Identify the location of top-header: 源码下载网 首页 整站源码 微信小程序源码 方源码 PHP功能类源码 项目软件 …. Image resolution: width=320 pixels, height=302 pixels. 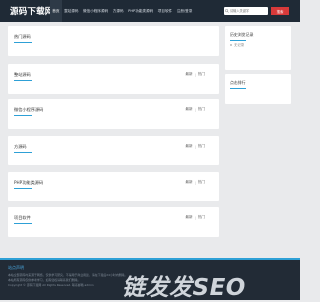
(150, 11).